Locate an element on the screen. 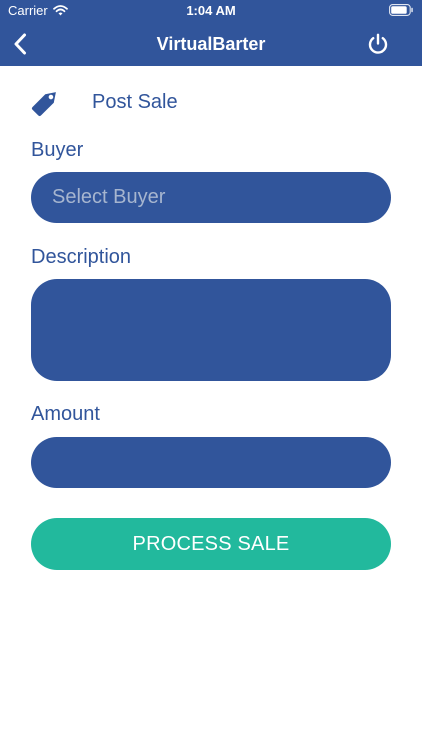 The width and height of the screenshot is (422, 750). status-bar: Carrier 1:04 AM is located at coordinates (211, 11).